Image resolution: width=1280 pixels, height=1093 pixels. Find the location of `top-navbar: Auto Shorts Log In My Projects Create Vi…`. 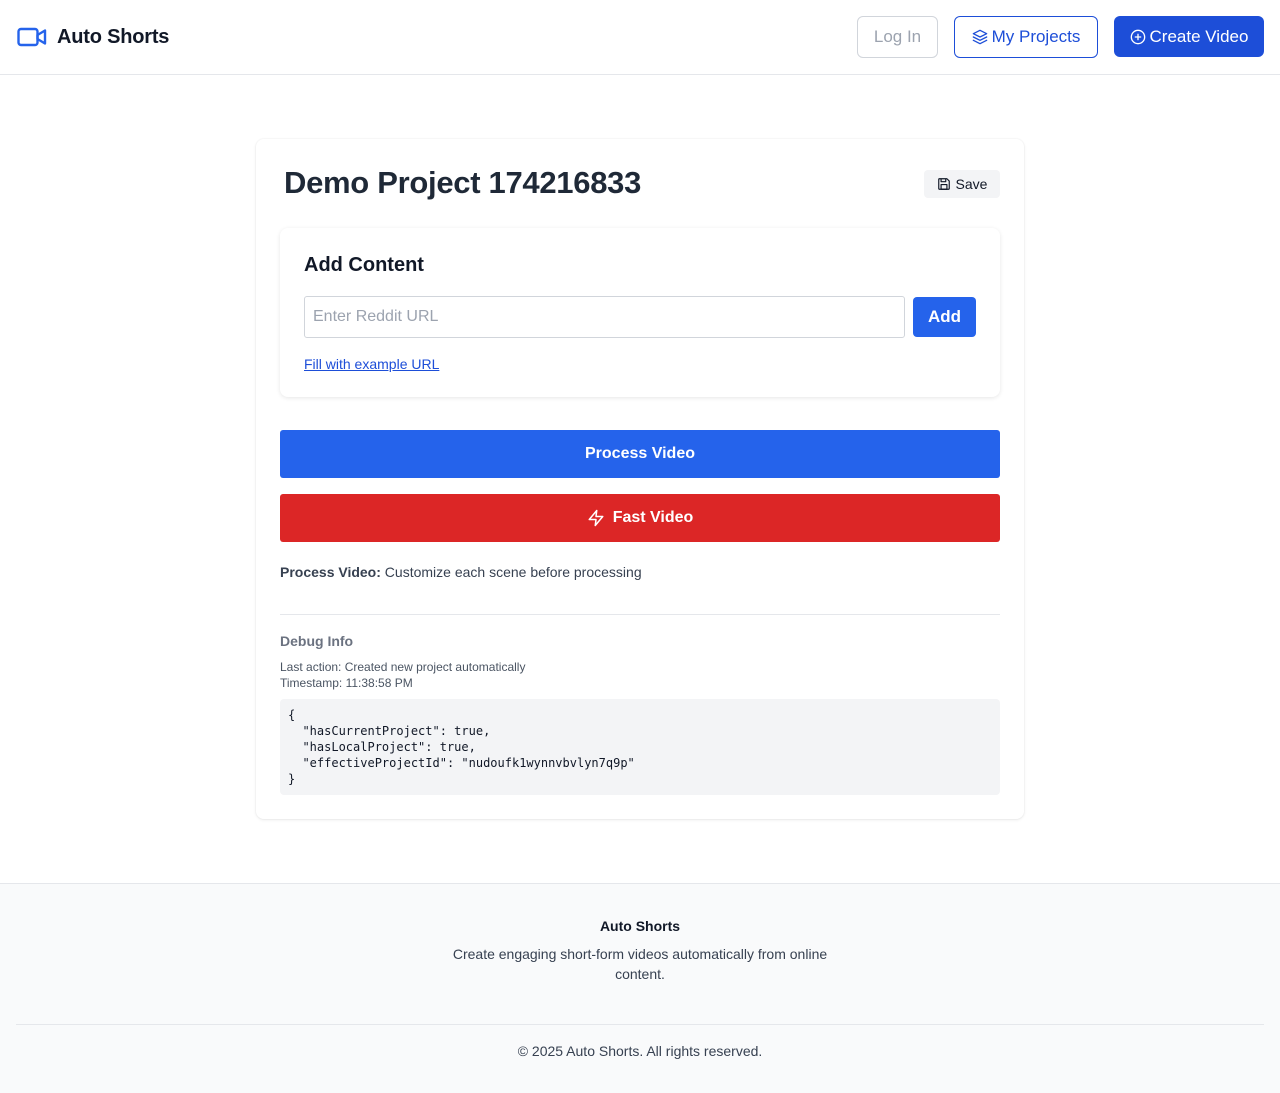

top-navbar: Auto Shorts Log In My Projects Create Vi… is located at coordinates (640, 37).